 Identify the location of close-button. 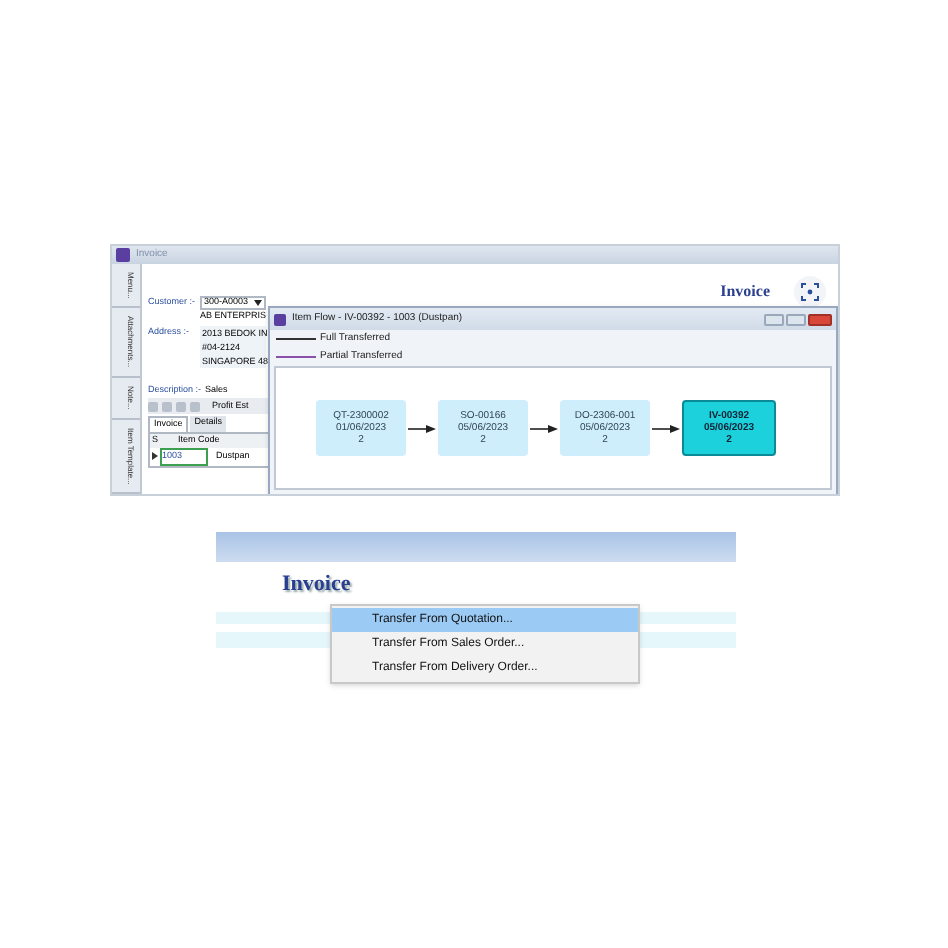
(820, 319).